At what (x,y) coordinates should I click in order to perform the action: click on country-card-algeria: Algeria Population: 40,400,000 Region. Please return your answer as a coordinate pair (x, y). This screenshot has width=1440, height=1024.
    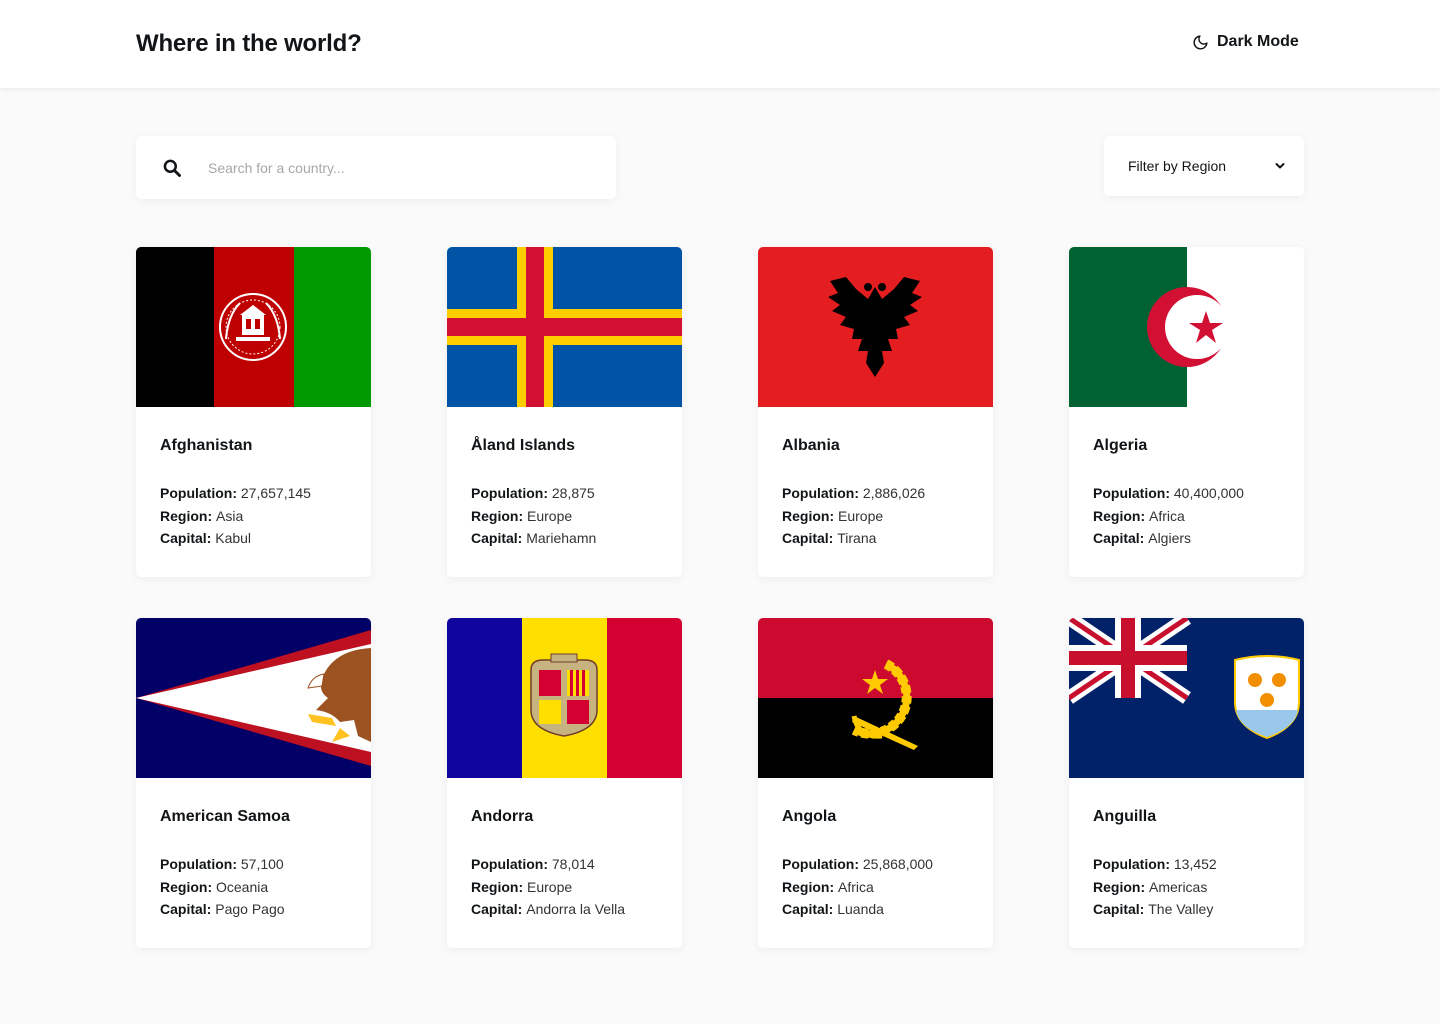
    Looking at the image, I should click on (1186, 412).